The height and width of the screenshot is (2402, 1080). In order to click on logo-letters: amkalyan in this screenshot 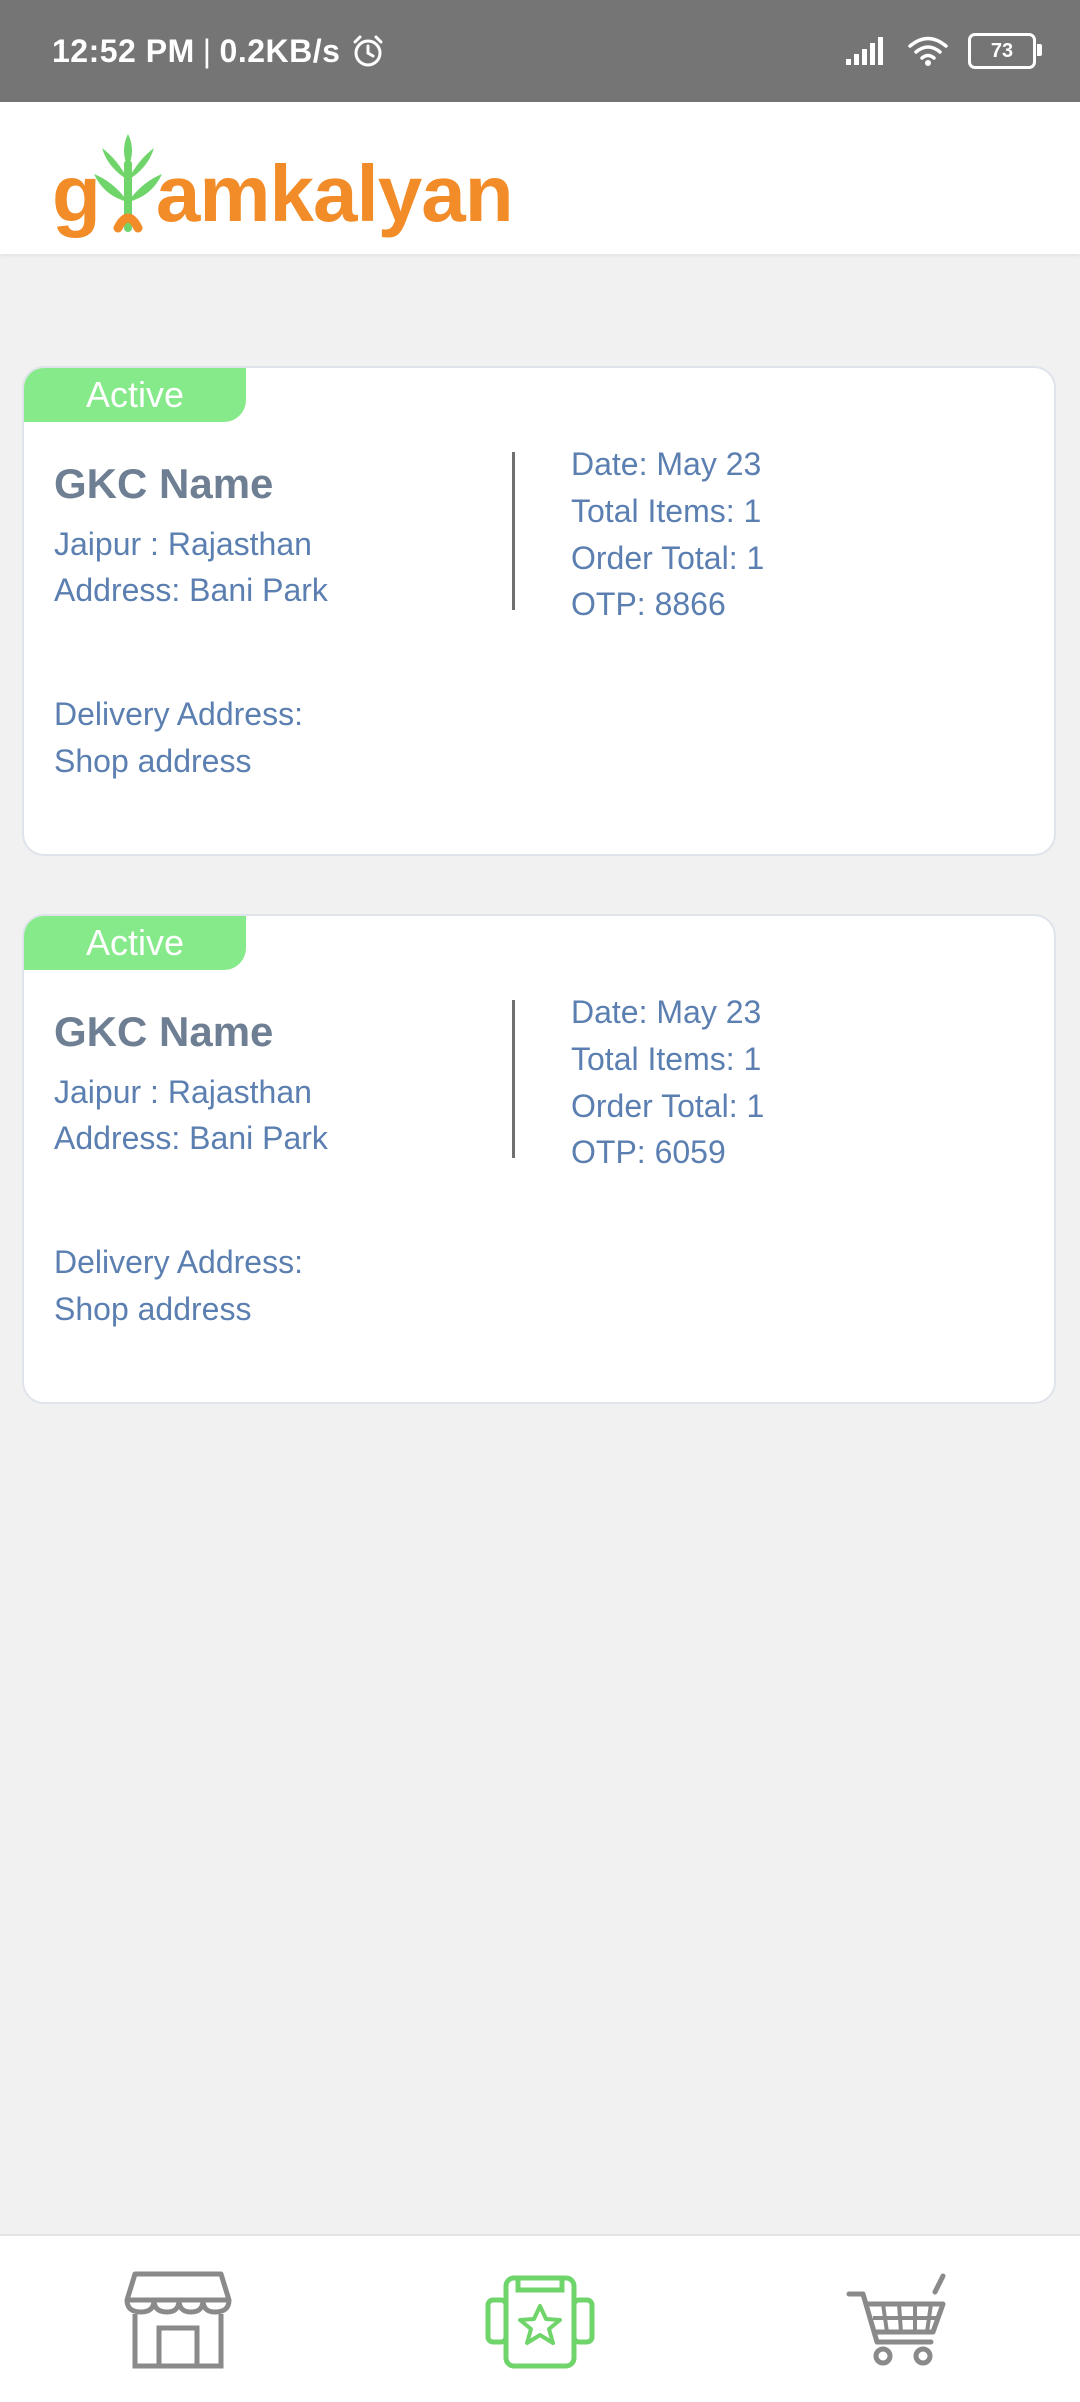, I will do `click(334, 193)`.